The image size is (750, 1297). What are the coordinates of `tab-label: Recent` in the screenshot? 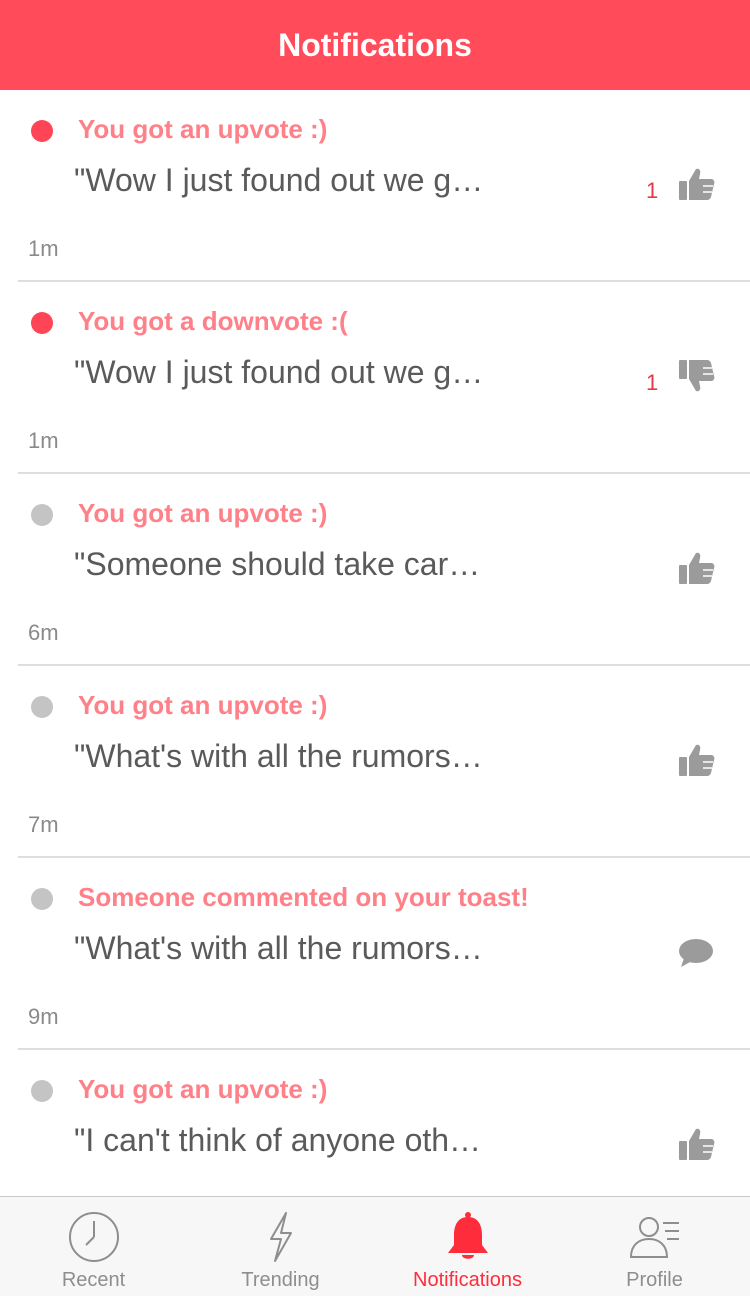 It's located at (93, 1280).